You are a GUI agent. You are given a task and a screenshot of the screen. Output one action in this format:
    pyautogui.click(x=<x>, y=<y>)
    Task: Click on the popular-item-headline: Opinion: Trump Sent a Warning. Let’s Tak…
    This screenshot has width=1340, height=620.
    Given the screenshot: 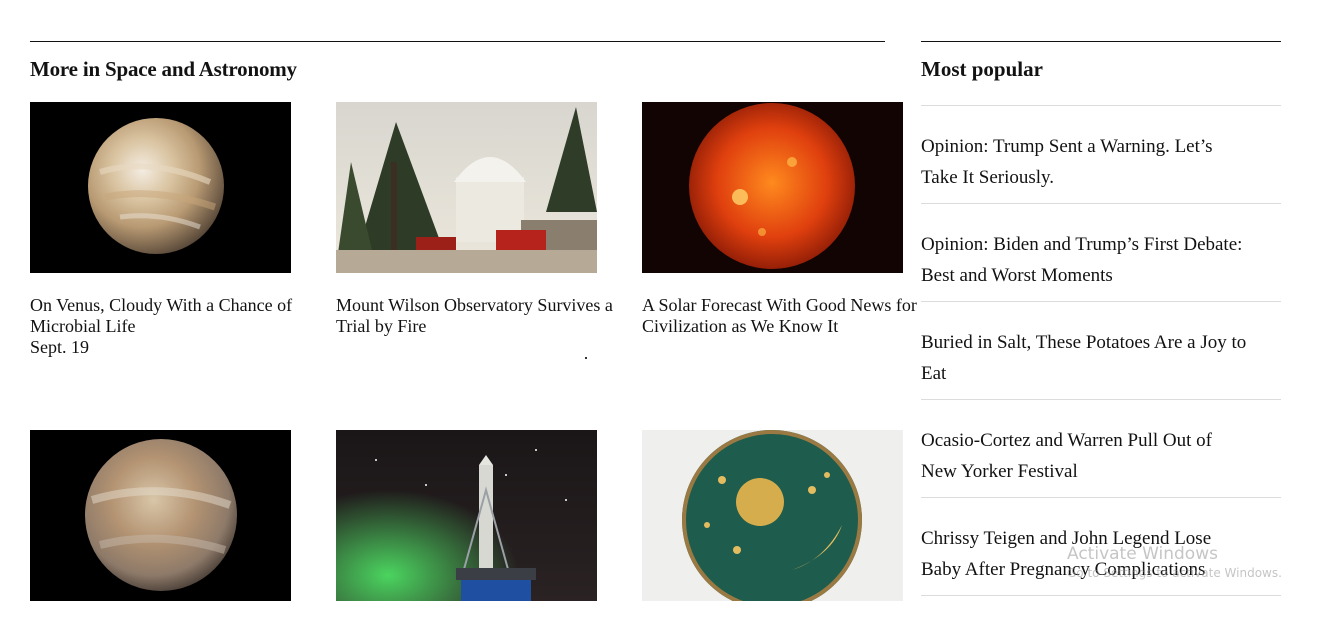 What is the action you would take?
    pyautogui.click(x=1086, y=162)
    